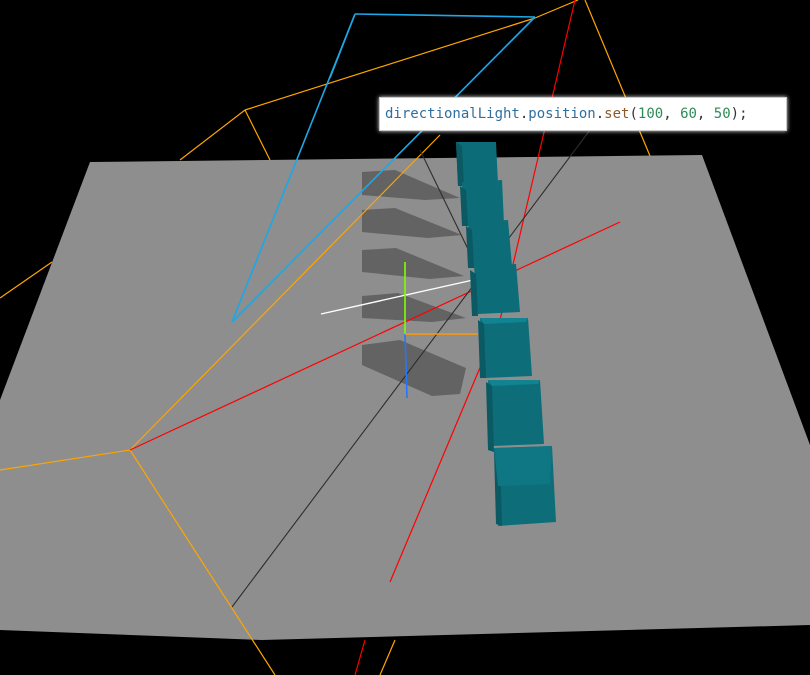  What do you see at coordinates (633, 114) in the screenshot?
I see `code-open-paren: (` at bounding box center [633, 114].